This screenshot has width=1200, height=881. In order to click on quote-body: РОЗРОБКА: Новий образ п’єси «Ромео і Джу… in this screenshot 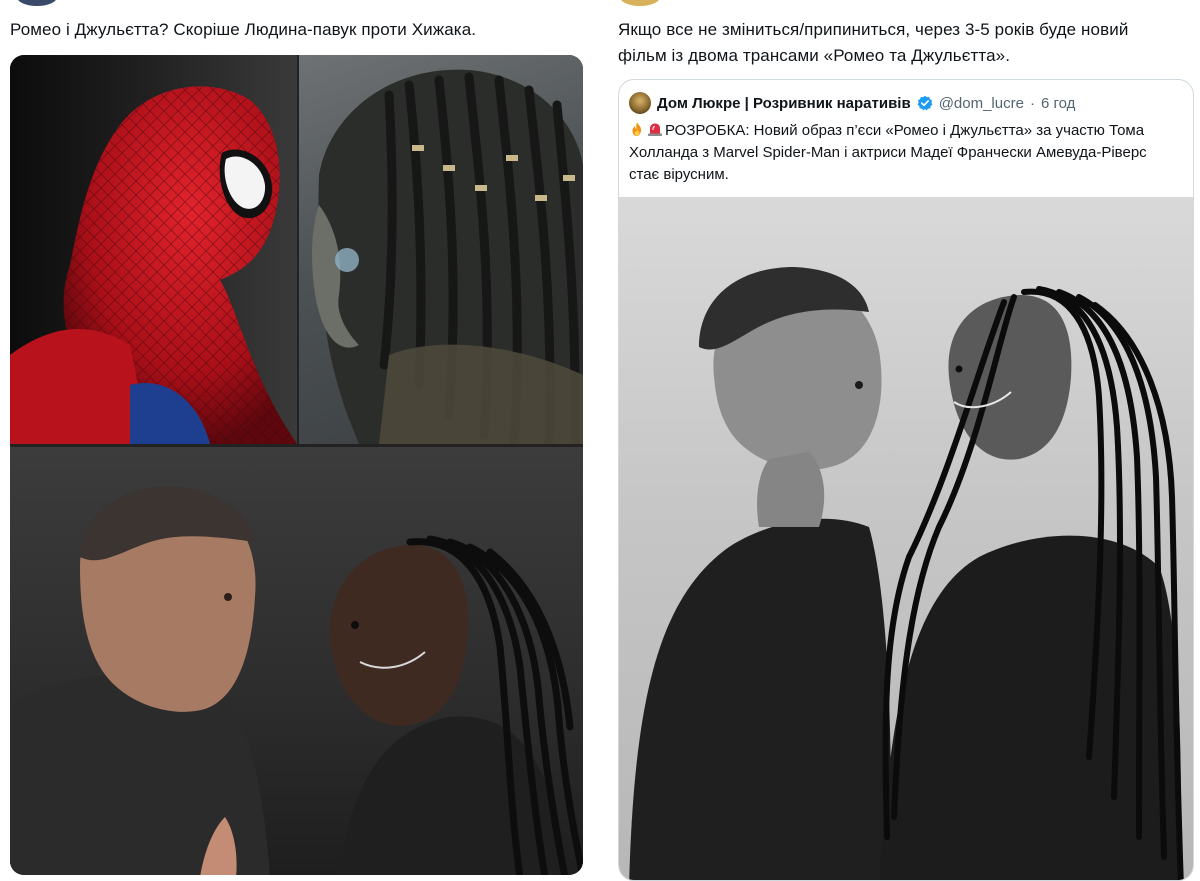, I will do `click(904, 153)`.